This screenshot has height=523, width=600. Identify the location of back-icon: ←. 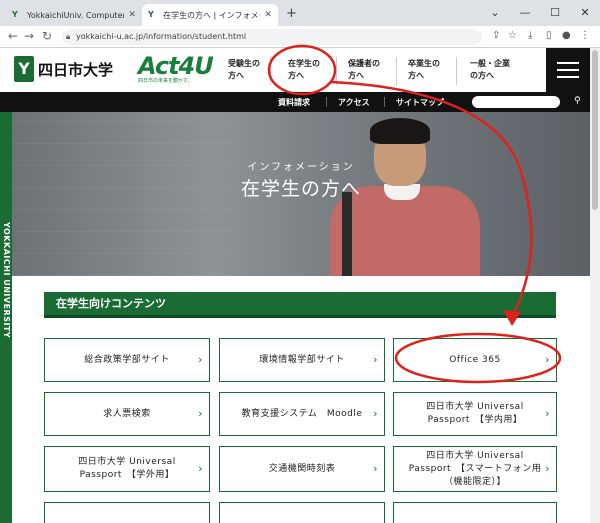
(13, 36).